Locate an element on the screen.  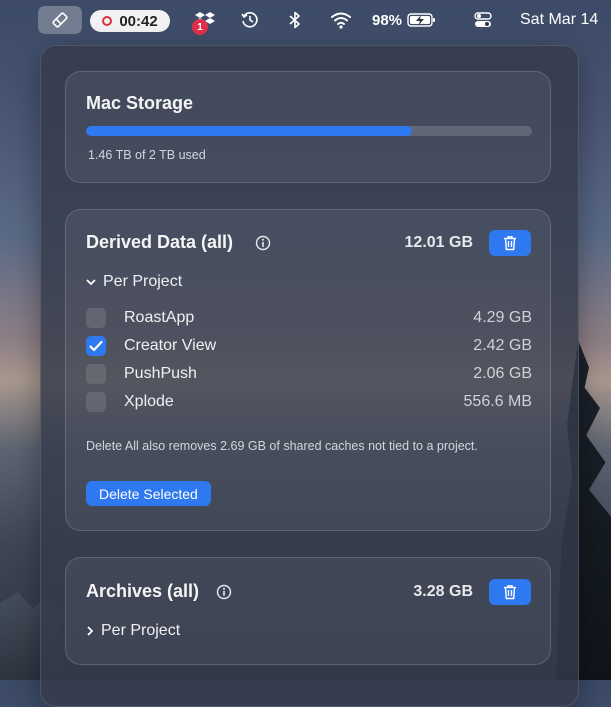
battery-percent: 98% is located at coordinates (387, 20).